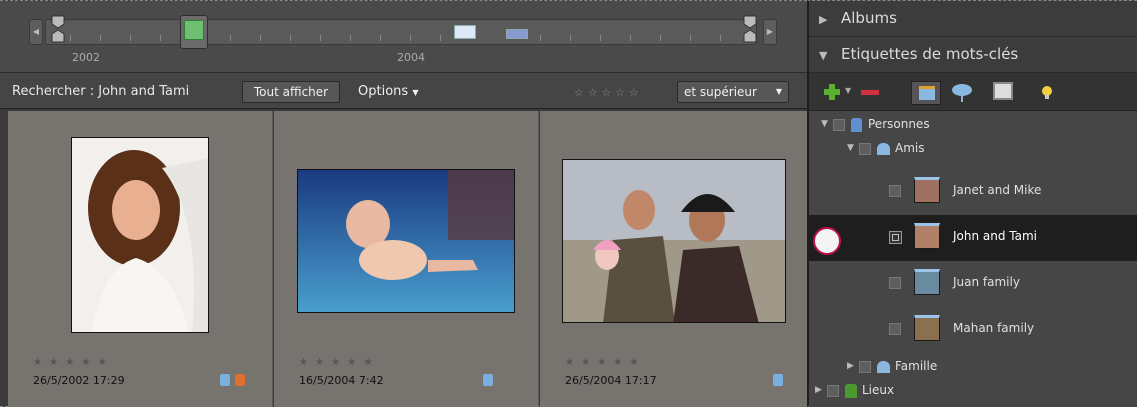 Image resolution: width=1137 pixels, height=407 pixels. Describe the element at coordinates (36, 32) in the screenshot. I see `timeline-left-arrow: ◀` at that location.